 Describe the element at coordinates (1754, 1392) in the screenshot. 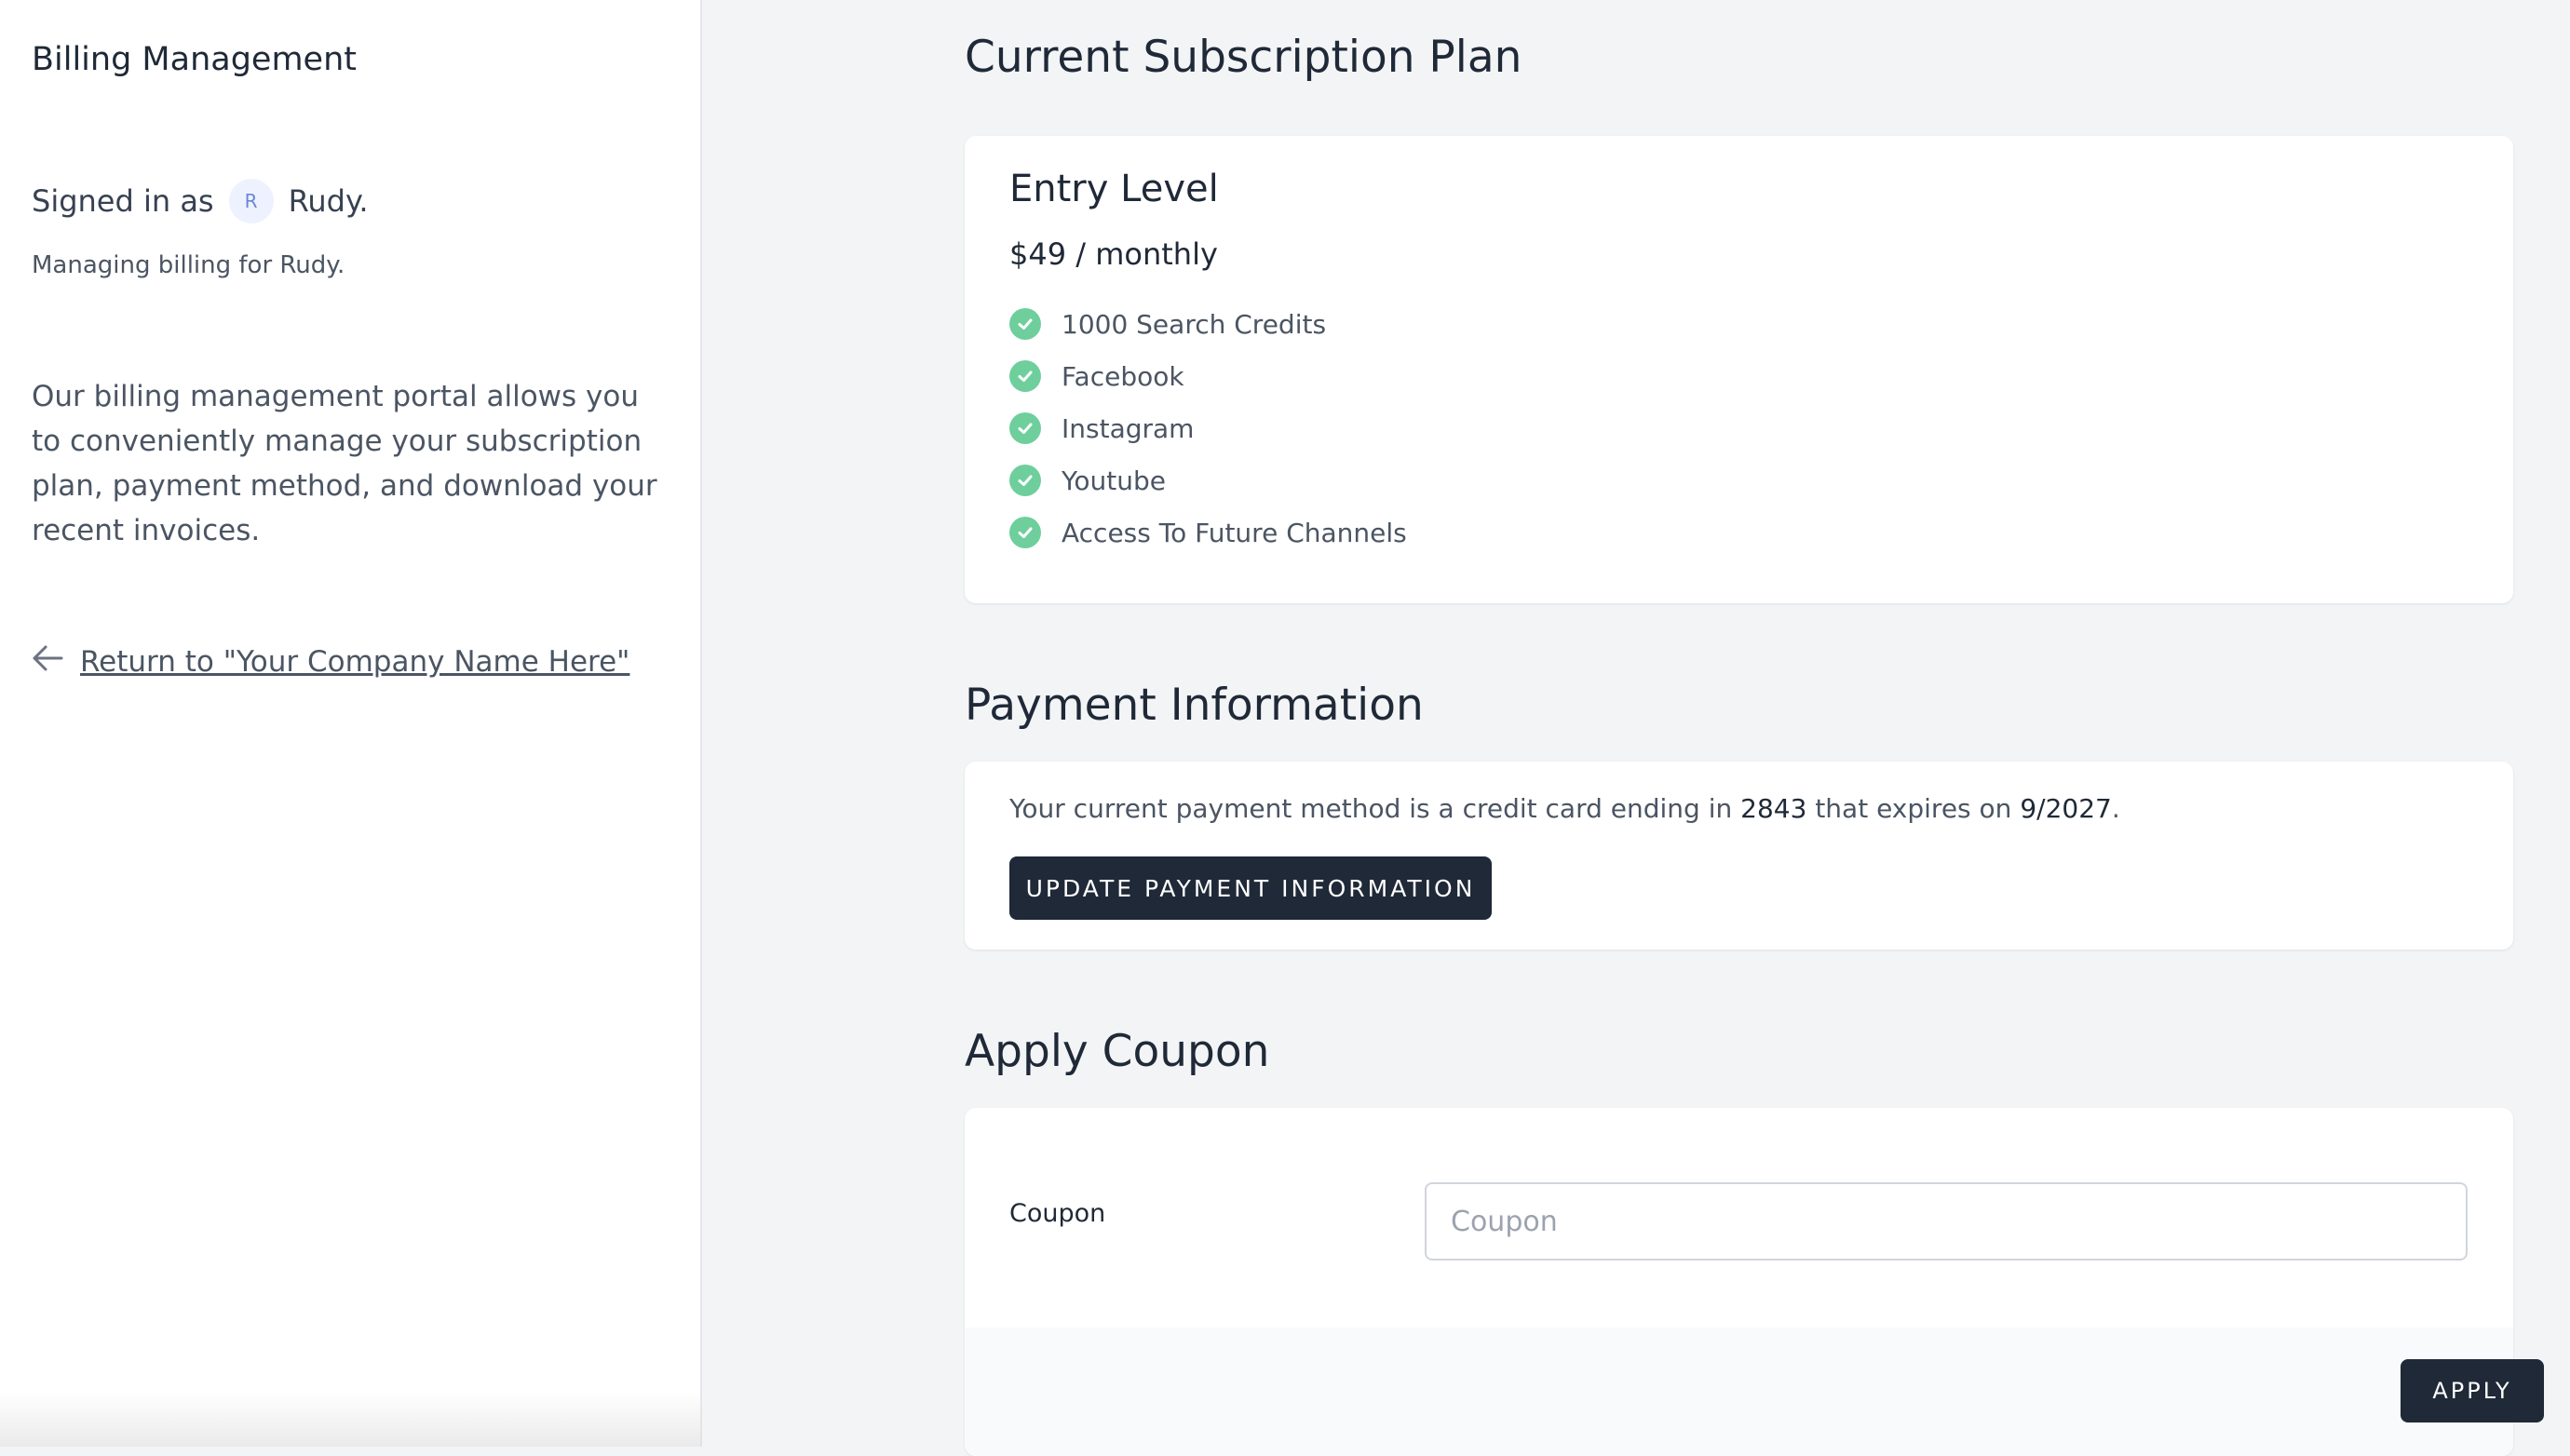

I see `coupon-footer: APPLY` at that location.